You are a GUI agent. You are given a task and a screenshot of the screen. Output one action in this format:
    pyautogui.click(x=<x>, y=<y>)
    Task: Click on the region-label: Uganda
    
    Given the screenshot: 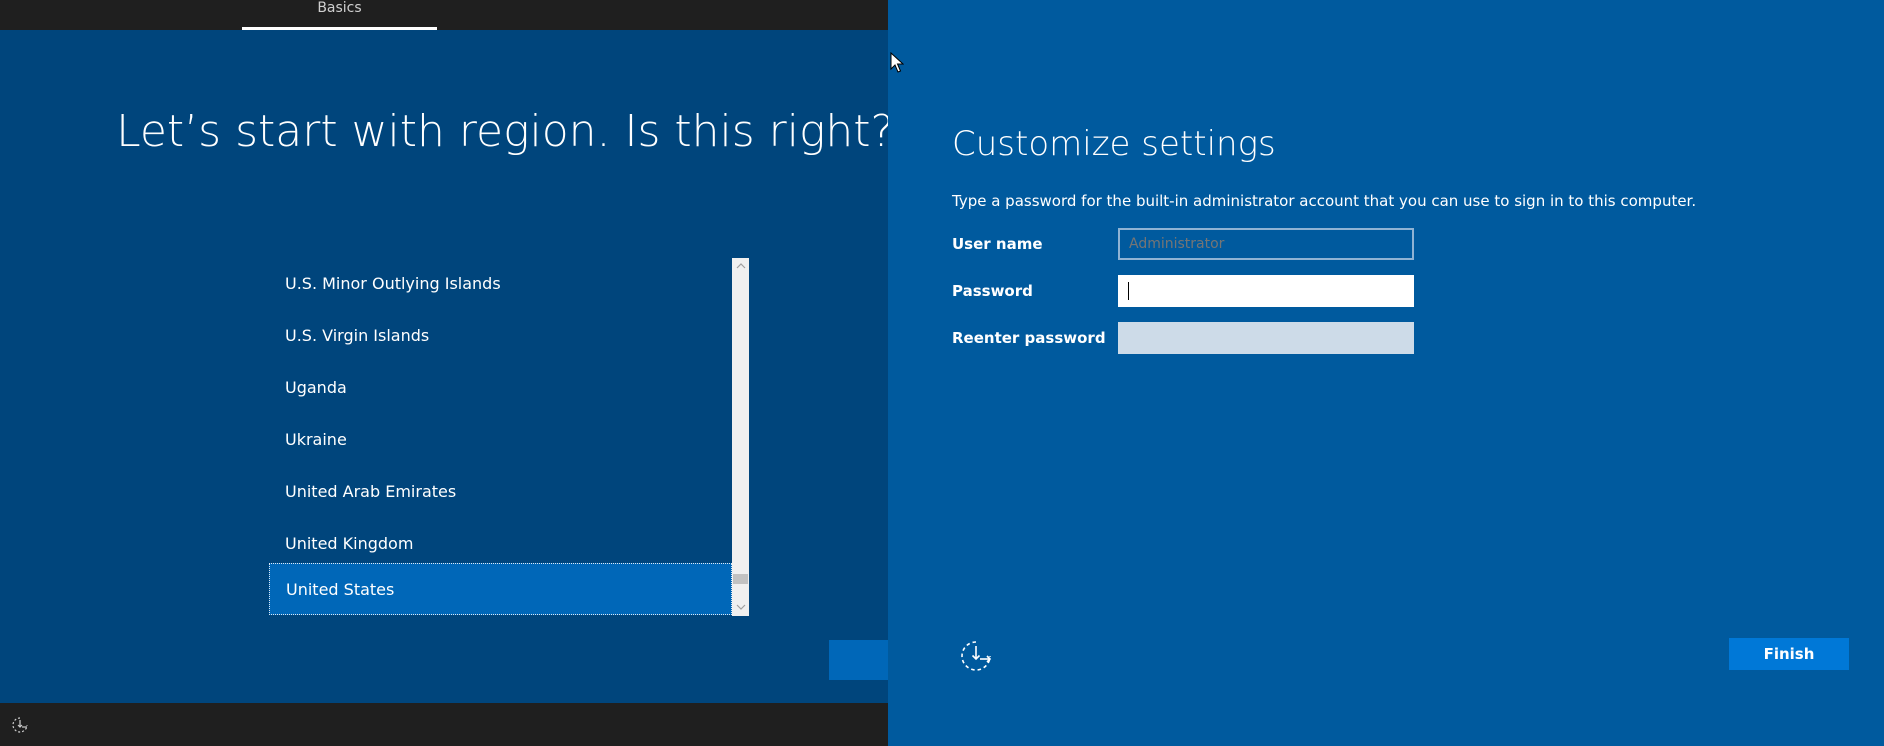 What is the action you would take?
    pyautogui.click(x=316, y=387)
    